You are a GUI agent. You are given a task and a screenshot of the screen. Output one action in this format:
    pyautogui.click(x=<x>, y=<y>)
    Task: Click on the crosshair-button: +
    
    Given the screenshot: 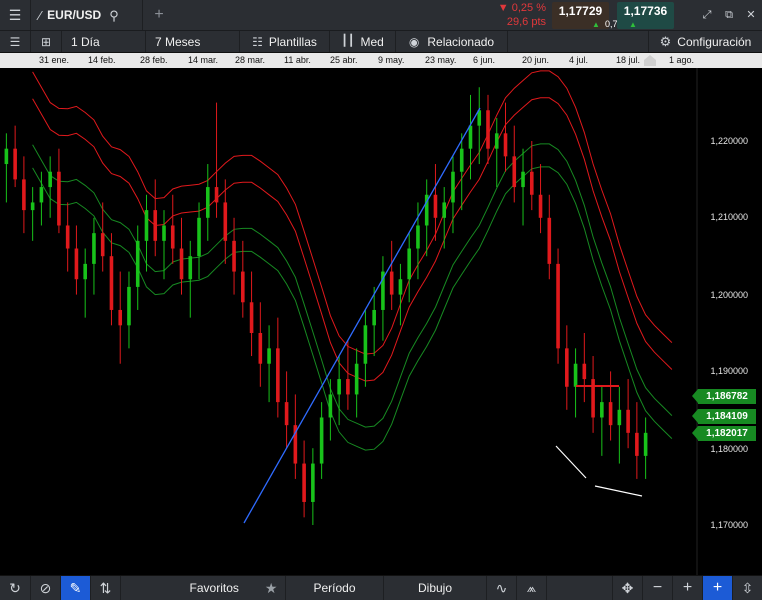 What is the action you would take?
    pyautogui.click(x=718, y=588)
    